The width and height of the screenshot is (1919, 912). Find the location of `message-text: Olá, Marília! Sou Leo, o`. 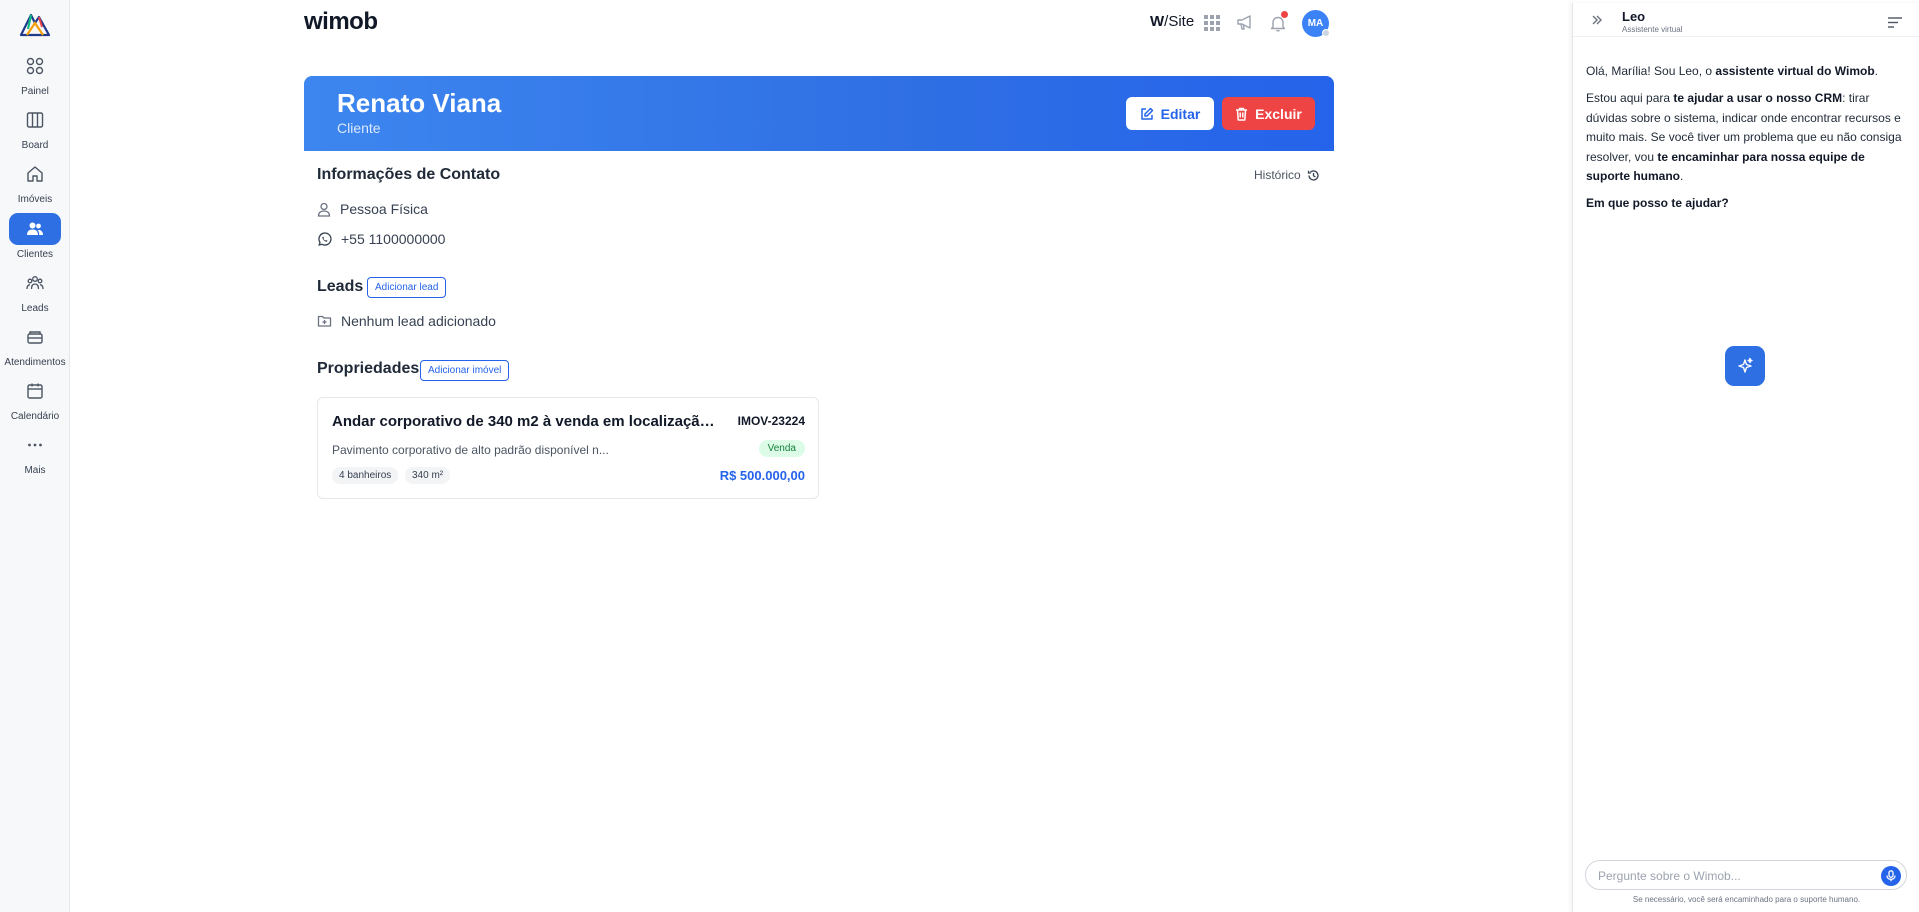

message-text: Olá, Marília! Sou Leo, o is located at coordinates (1651, 71).